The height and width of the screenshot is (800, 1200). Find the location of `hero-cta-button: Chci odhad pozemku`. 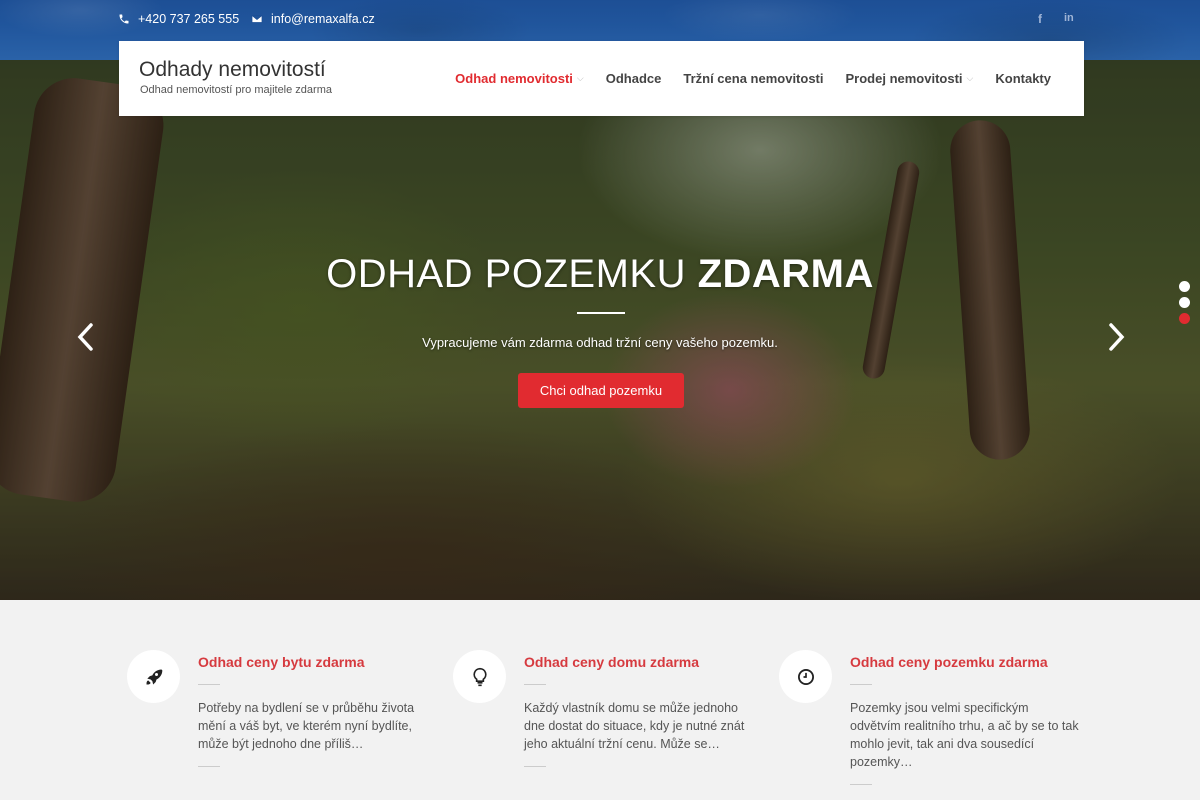

hero-cta-button: Chci odhad pozemku is located at coordinates (601, 390).